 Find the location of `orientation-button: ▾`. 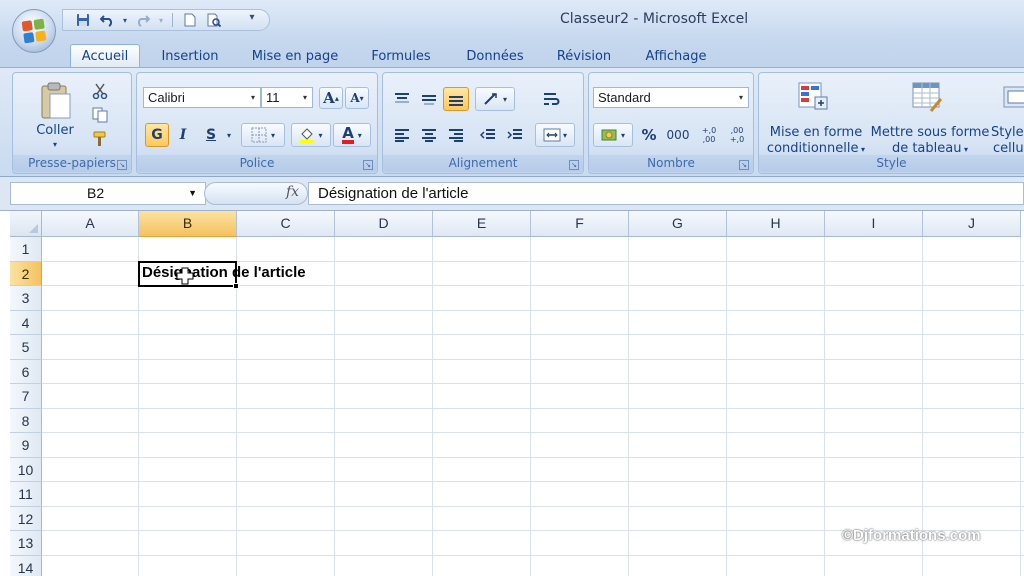

orientation-button: ▾ is located at coordinates (495, 99).